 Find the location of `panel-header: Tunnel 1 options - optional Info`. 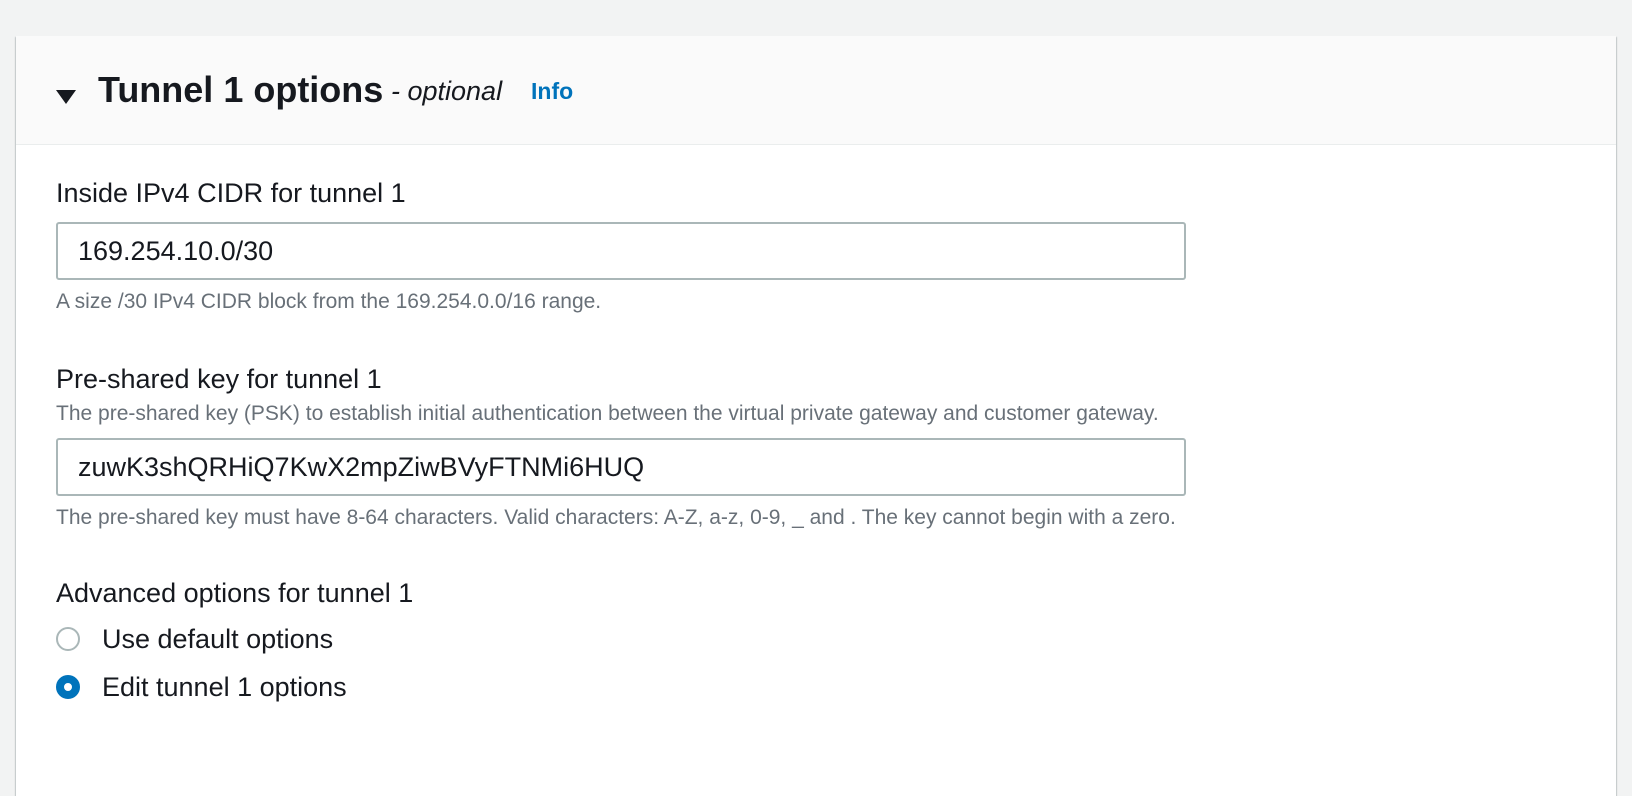

panel-header: Tunnel 1 options - optional Info is located at coordinates (816, 90).